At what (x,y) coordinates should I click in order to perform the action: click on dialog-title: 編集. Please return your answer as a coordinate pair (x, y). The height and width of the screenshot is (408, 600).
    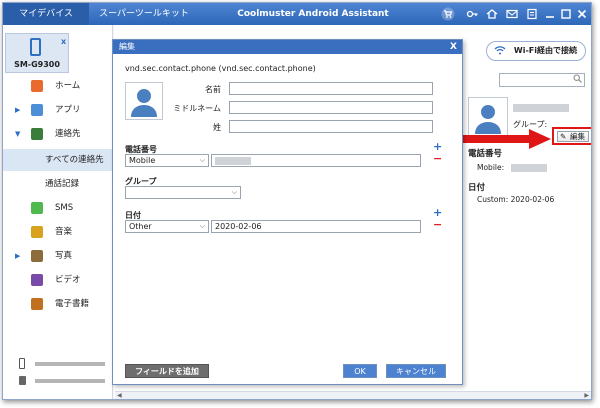
    Looking at the image, I should click on (287, 47).